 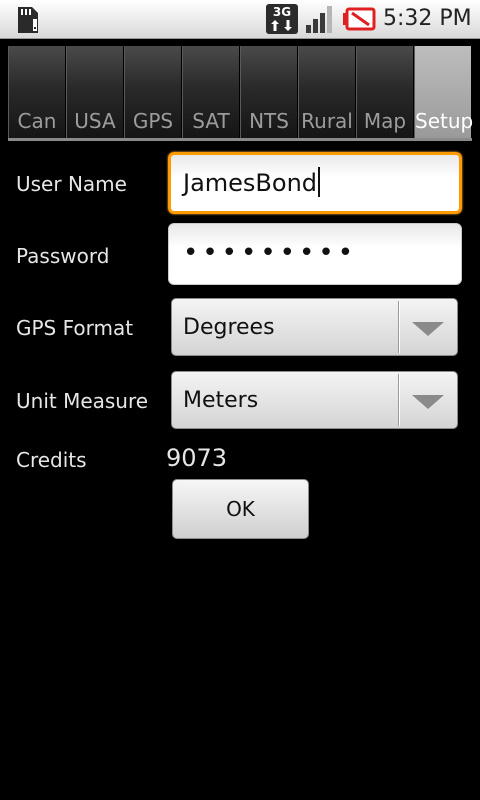 I want to click on tab-rural: Rural, so click(x=327, y=92).